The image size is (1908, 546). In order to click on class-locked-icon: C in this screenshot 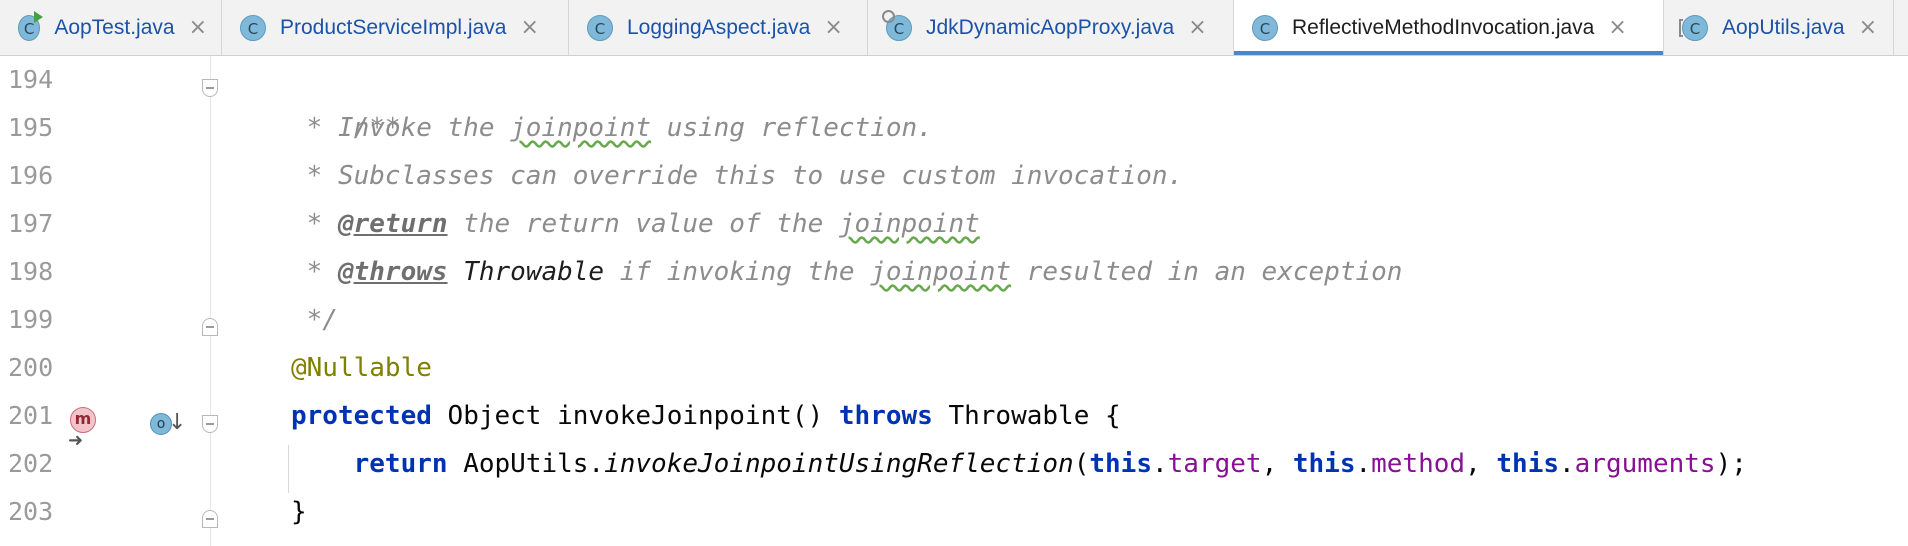, I will do `click(897, 25)`.